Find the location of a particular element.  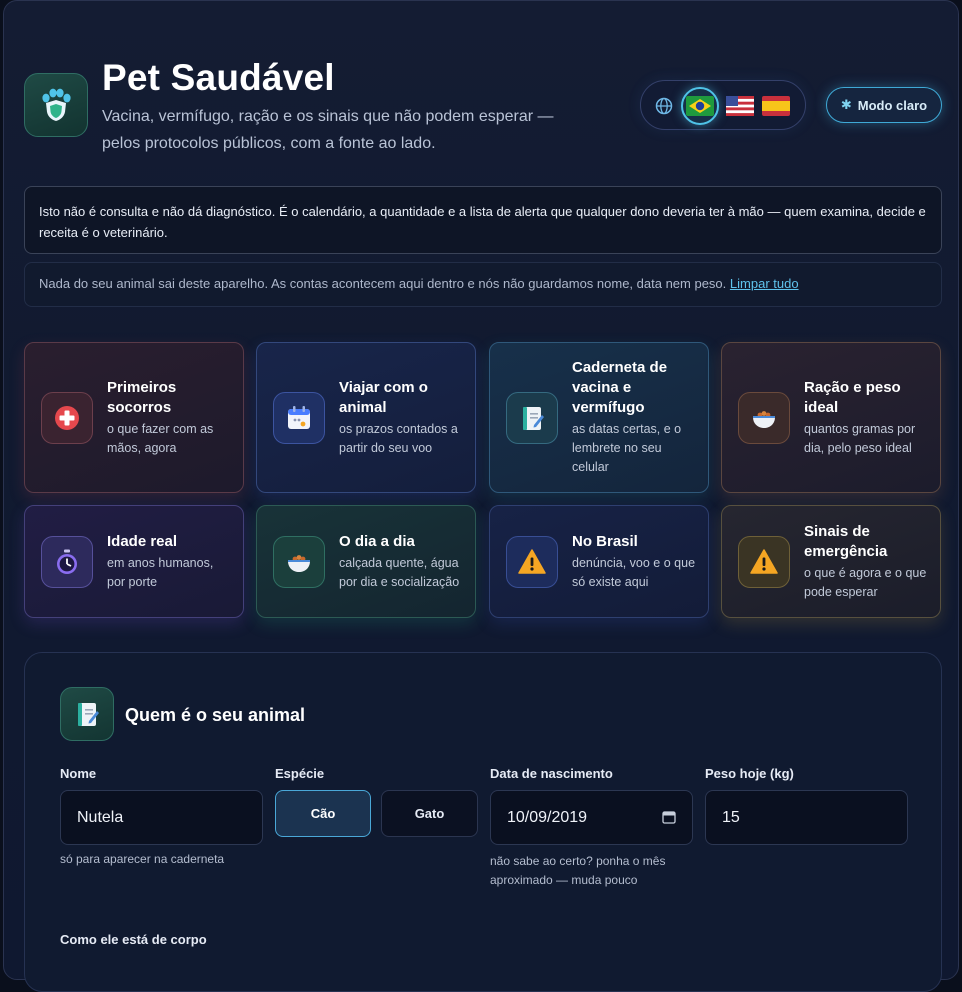

card-real-age: Idade real em anos humanos, por porte is located at coordinates (134, 561).